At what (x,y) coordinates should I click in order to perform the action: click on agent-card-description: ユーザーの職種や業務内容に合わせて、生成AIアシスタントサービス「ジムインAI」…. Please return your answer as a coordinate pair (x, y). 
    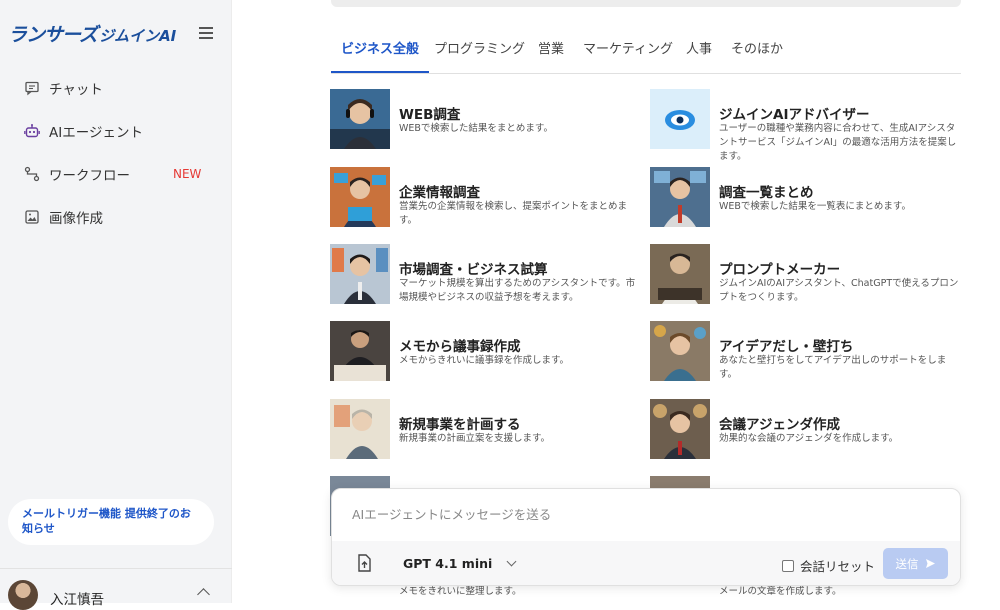
    Looking at the image, I should click on (838, 142).